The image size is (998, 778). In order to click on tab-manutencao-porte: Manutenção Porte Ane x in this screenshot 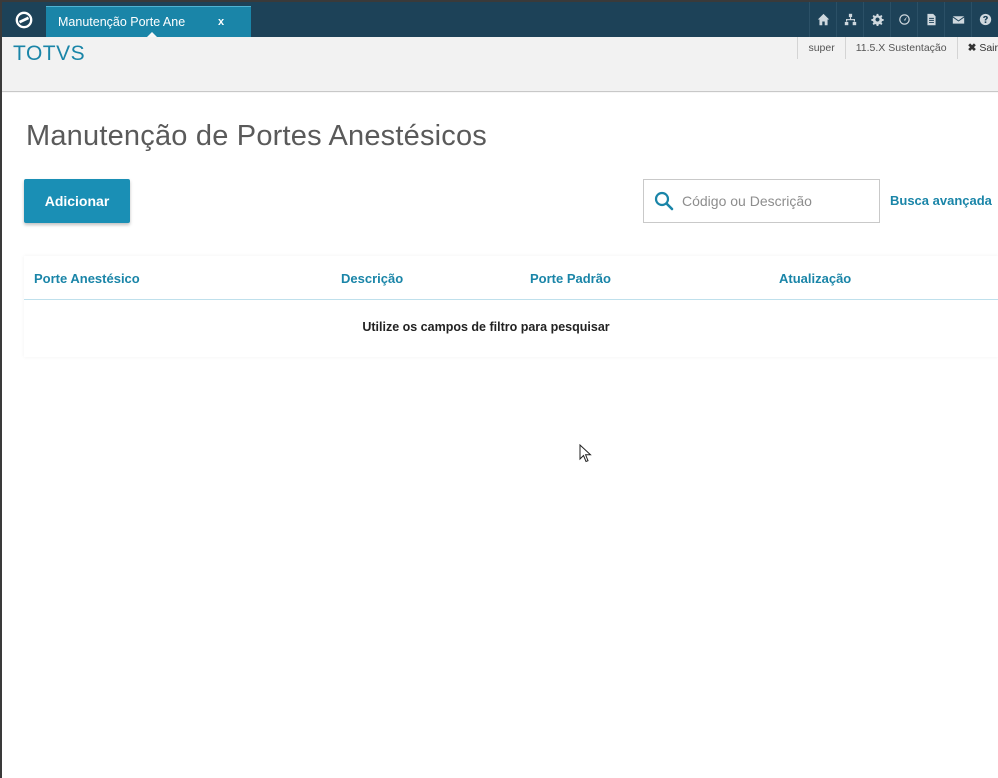, I will do `click(148, 22)`.